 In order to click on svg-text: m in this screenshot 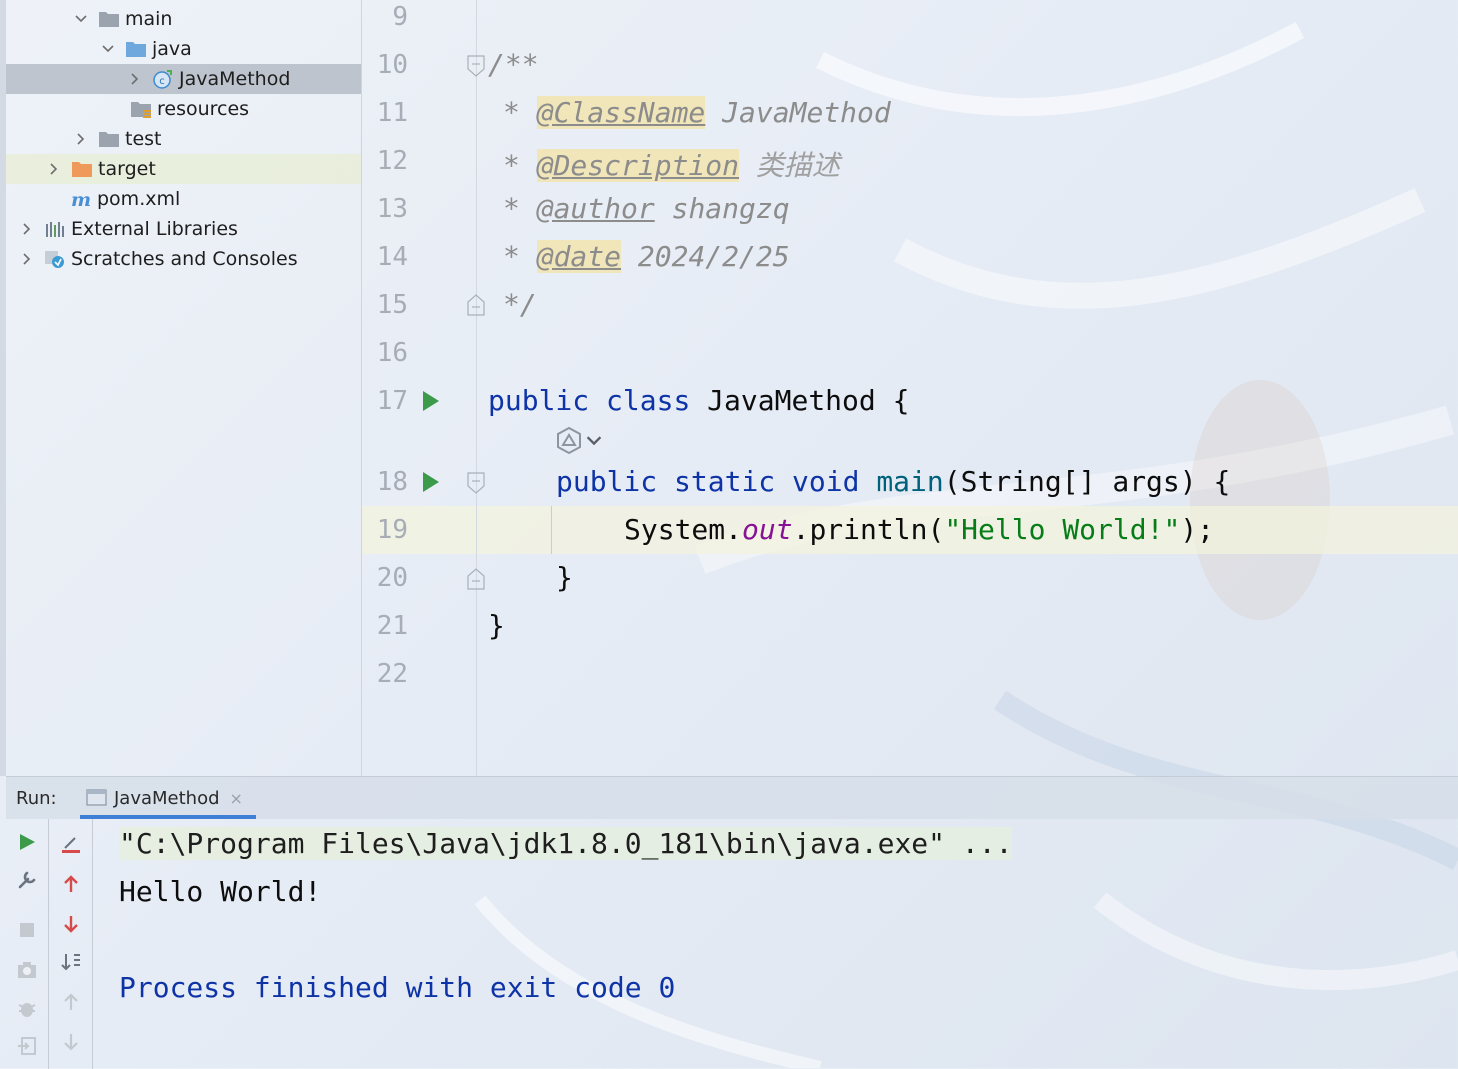, I will do `click(81, 199)`.